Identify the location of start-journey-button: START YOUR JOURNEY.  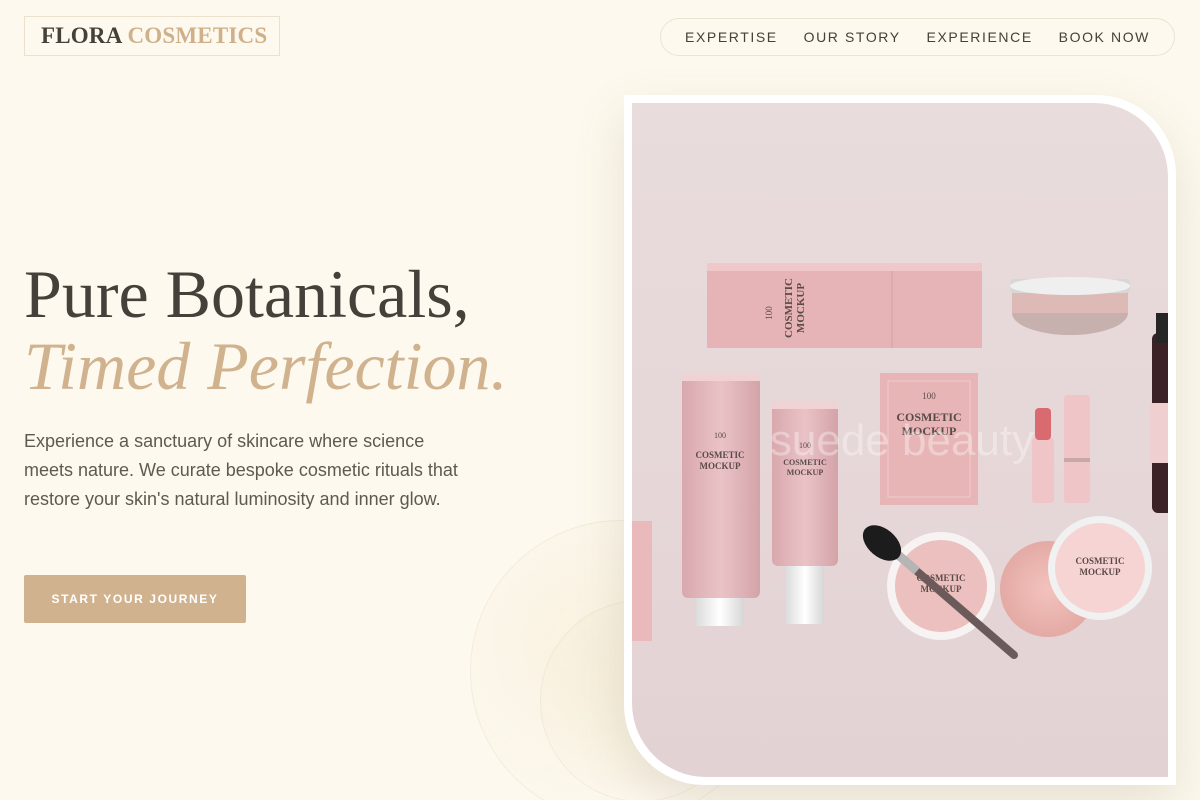
(135, 599).